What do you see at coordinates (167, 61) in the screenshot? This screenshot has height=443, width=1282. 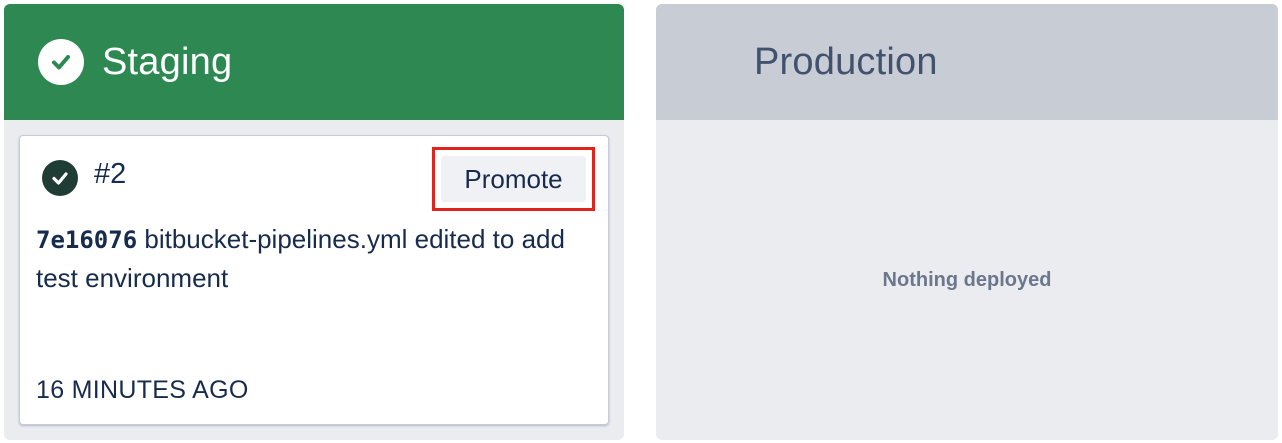 I see `staging-title: Staging` at bounding box center [167, 61].